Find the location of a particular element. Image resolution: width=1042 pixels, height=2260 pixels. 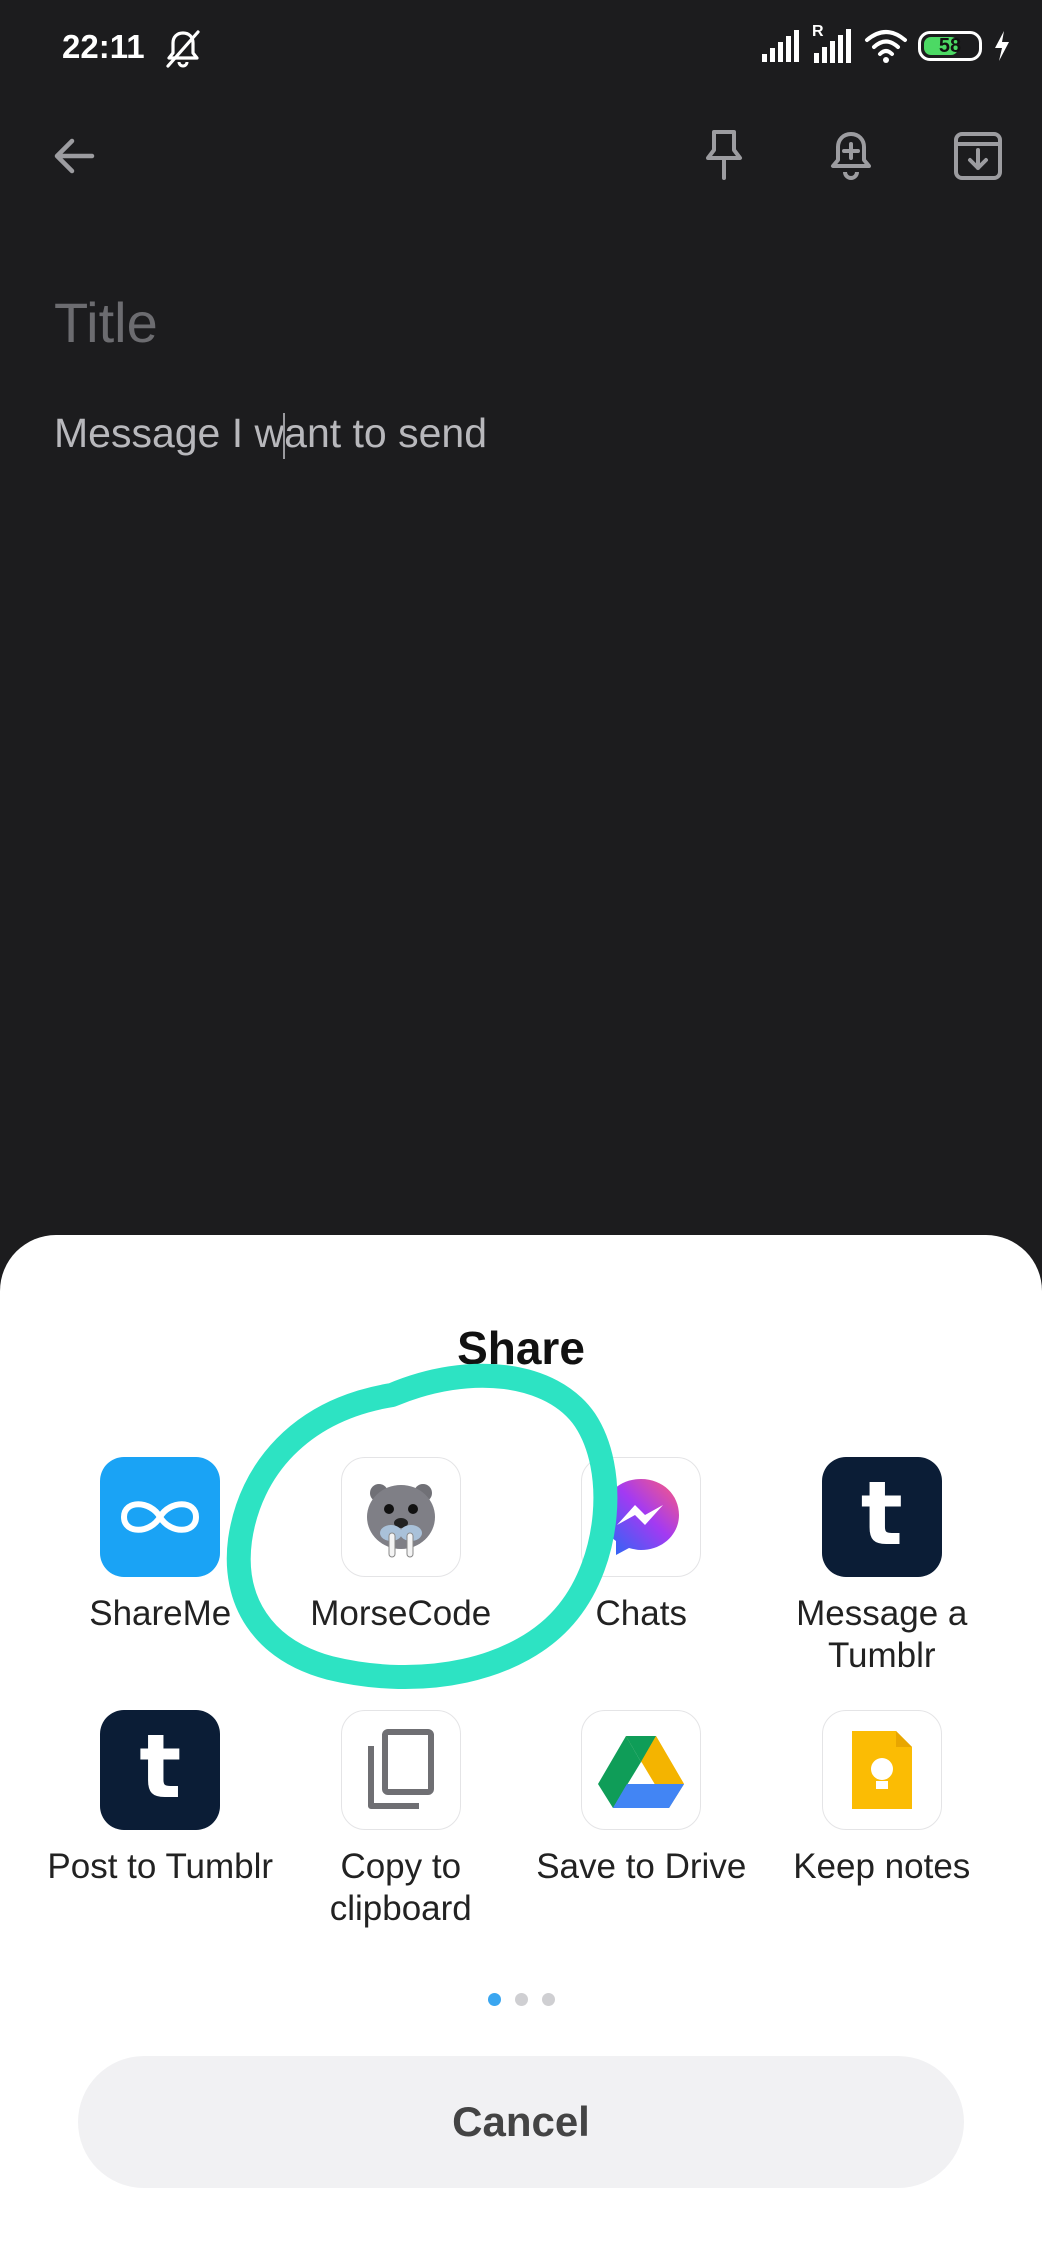

note-body-field: Message I want to send is located at coordinates (271, 435).